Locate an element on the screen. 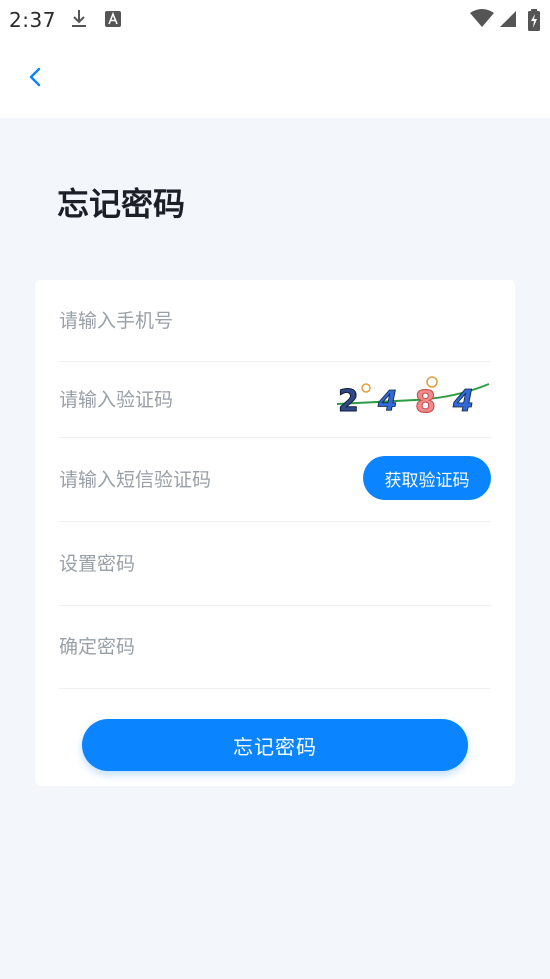  signal-icon is located at coordinates (508, 21).